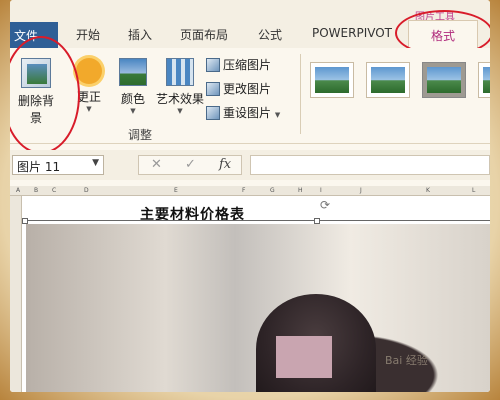 This screenshot has height=400, width=500. I want to click on artistic-effects-icon, so click(180, 72).